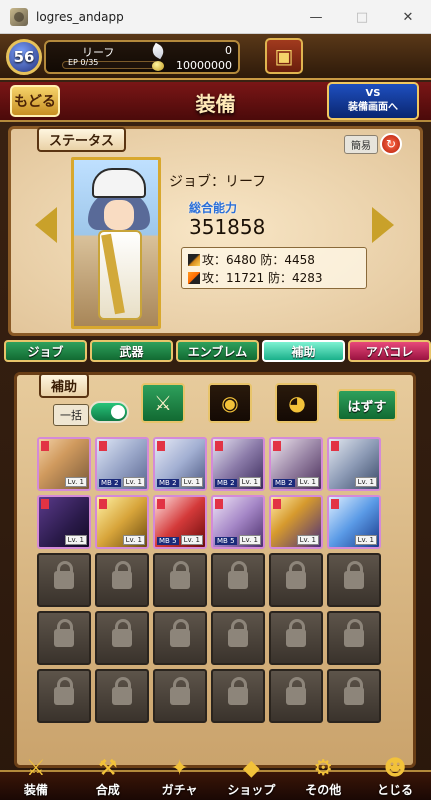  Describe the element at coordinates (158, 66) in the screenshot. I see `gold-icon` at that location.